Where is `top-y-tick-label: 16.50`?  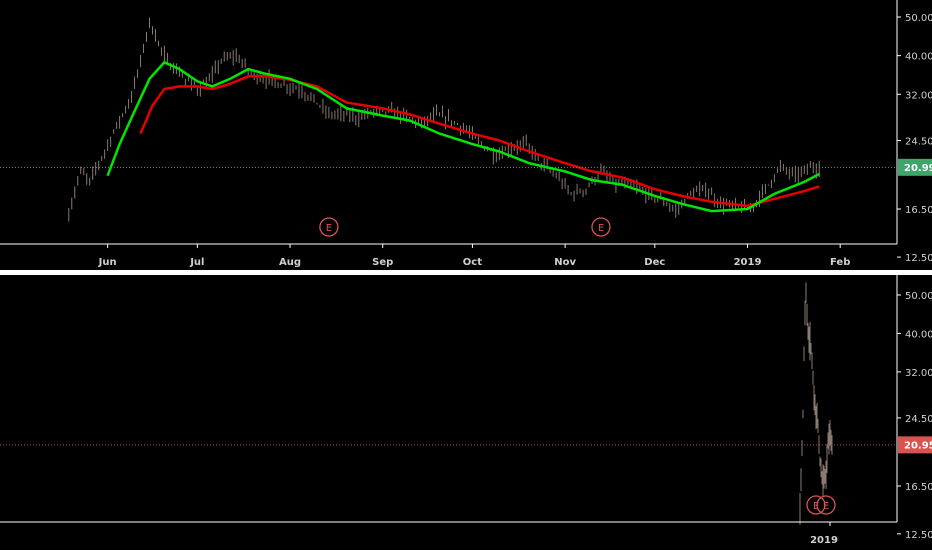
top-y-tick-label: 16.50 is located at coordinates (918, 210).